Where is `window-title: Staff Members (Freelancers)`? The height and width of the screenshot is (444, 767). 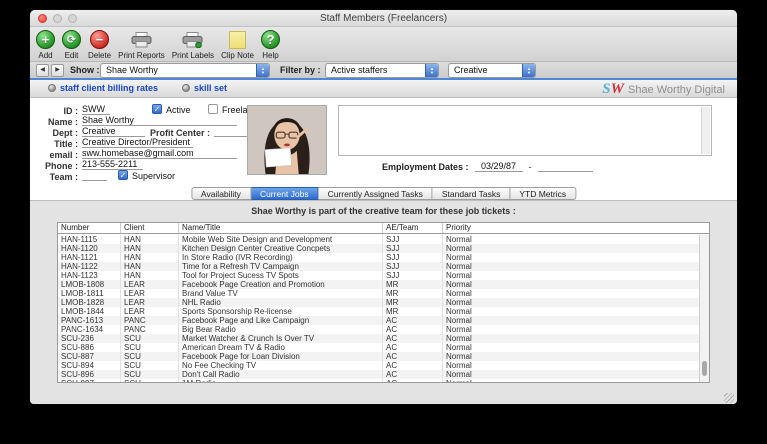 window-title: Staff Members (Freelancers) is located at coordinates (383, 18).